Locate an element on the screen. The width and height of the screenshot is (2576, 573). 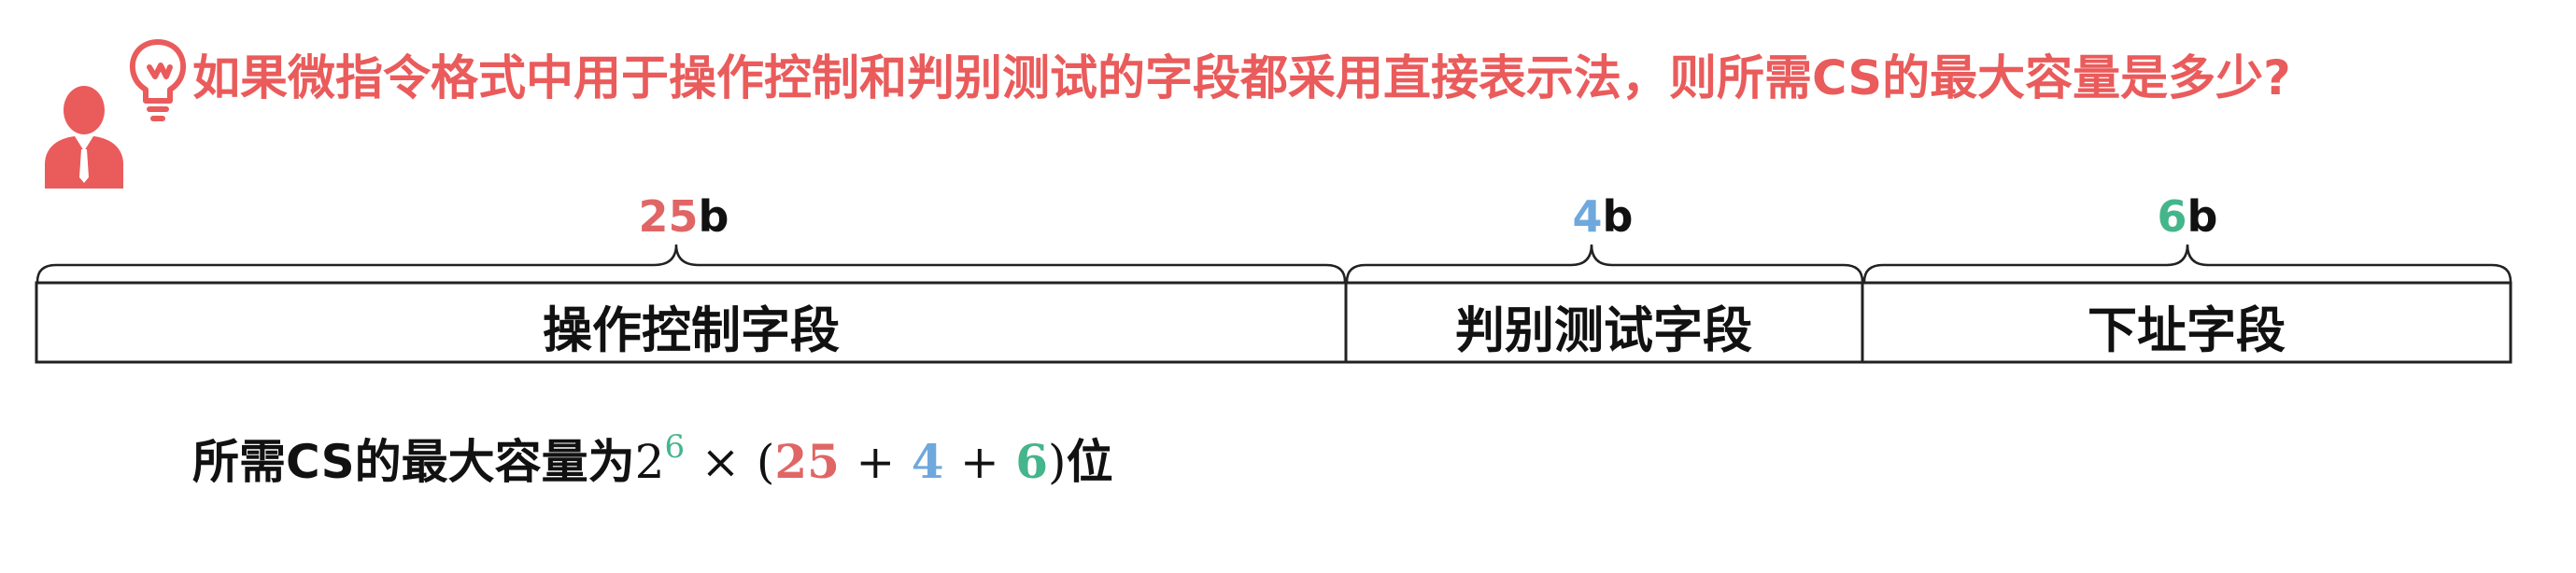
formula-base: 2 is located at coordinates (649, 462).